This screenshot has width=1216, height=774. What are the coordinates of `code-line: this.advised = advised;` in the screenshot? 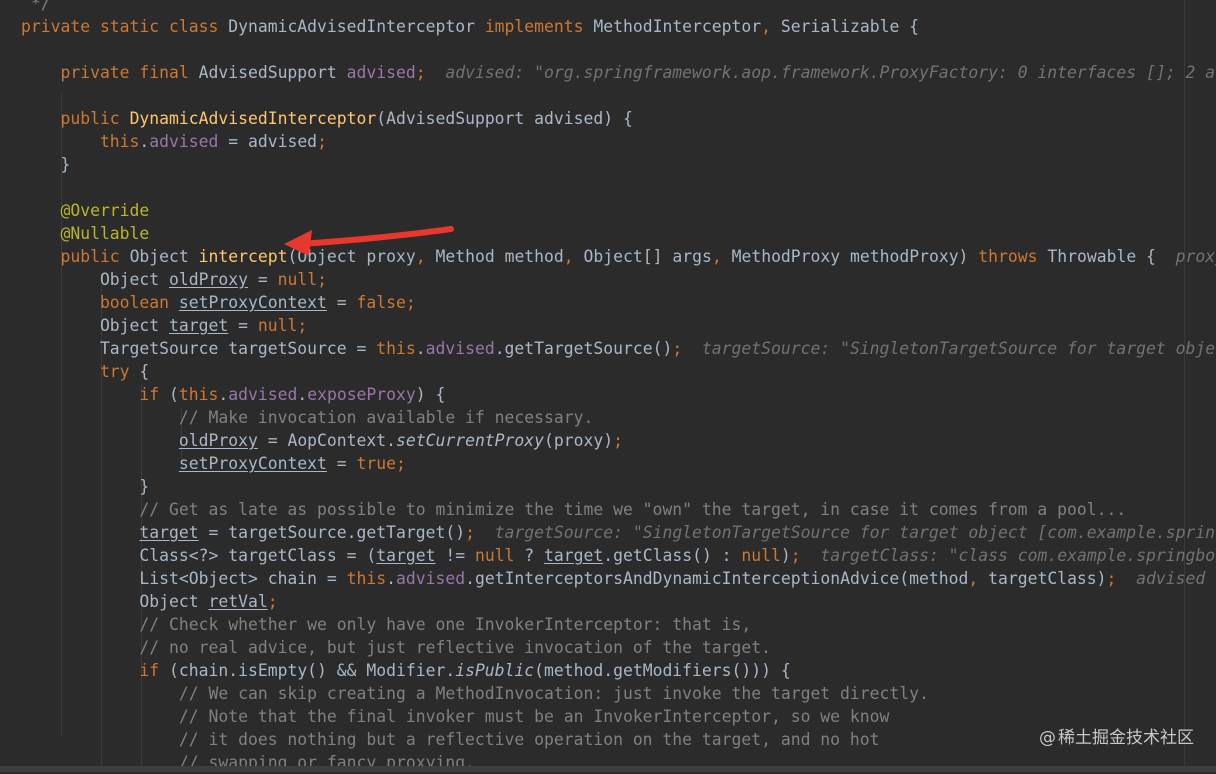 It's located at (618, 141).